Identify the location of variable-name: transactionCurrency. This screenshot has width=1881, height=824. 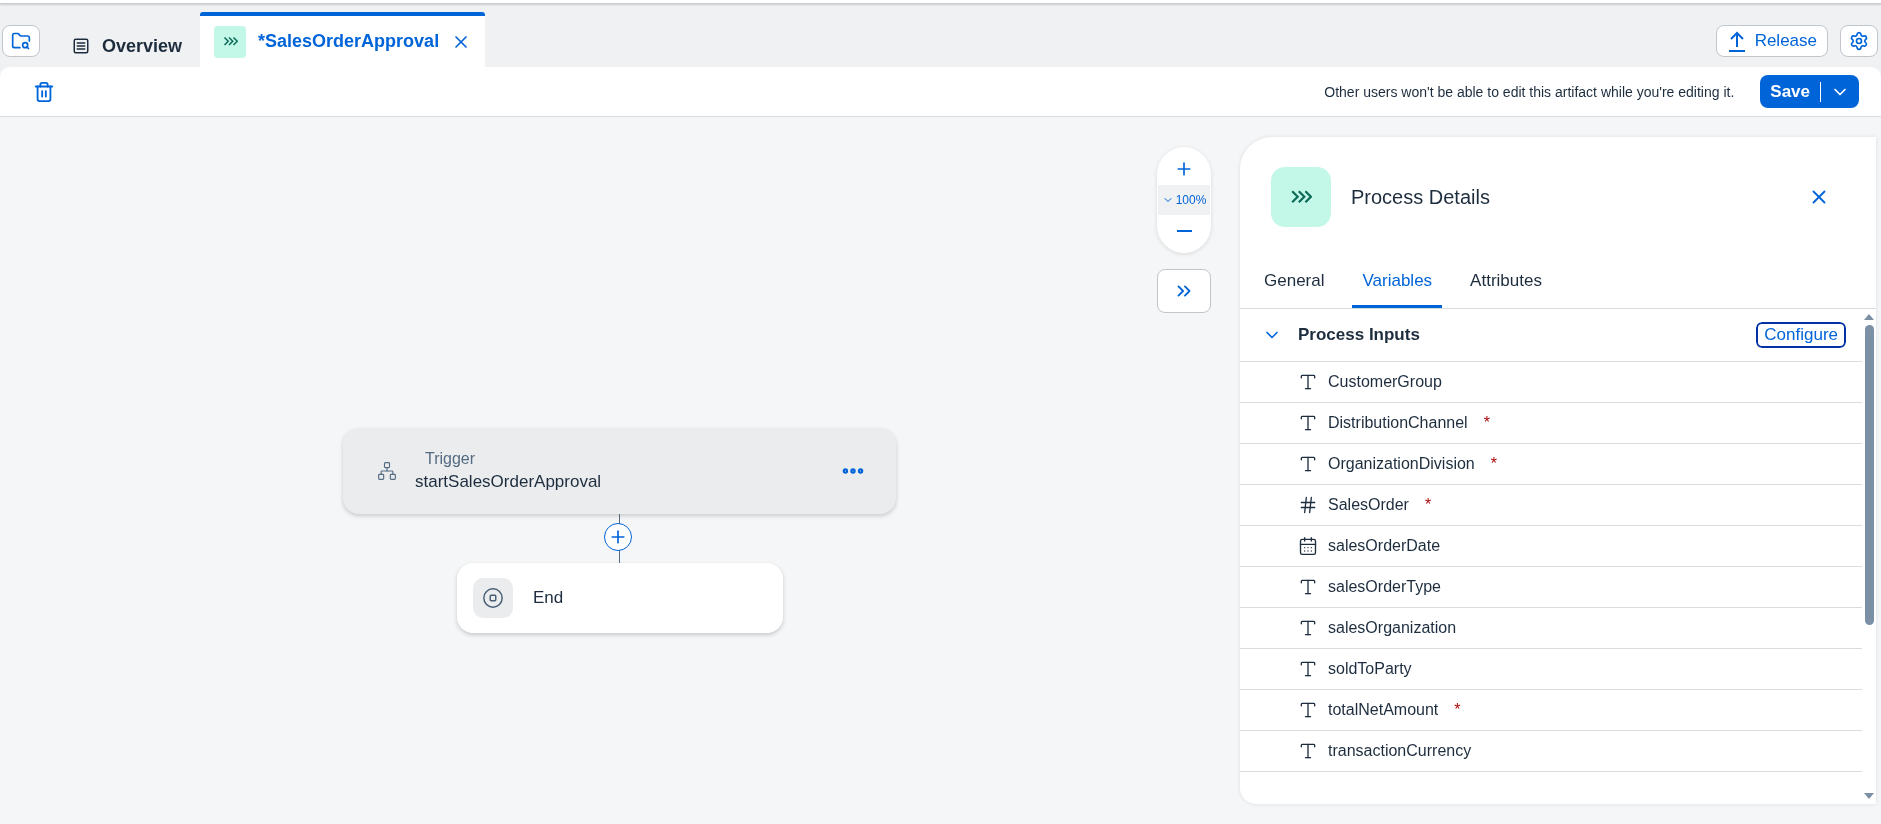
(1400, 751).